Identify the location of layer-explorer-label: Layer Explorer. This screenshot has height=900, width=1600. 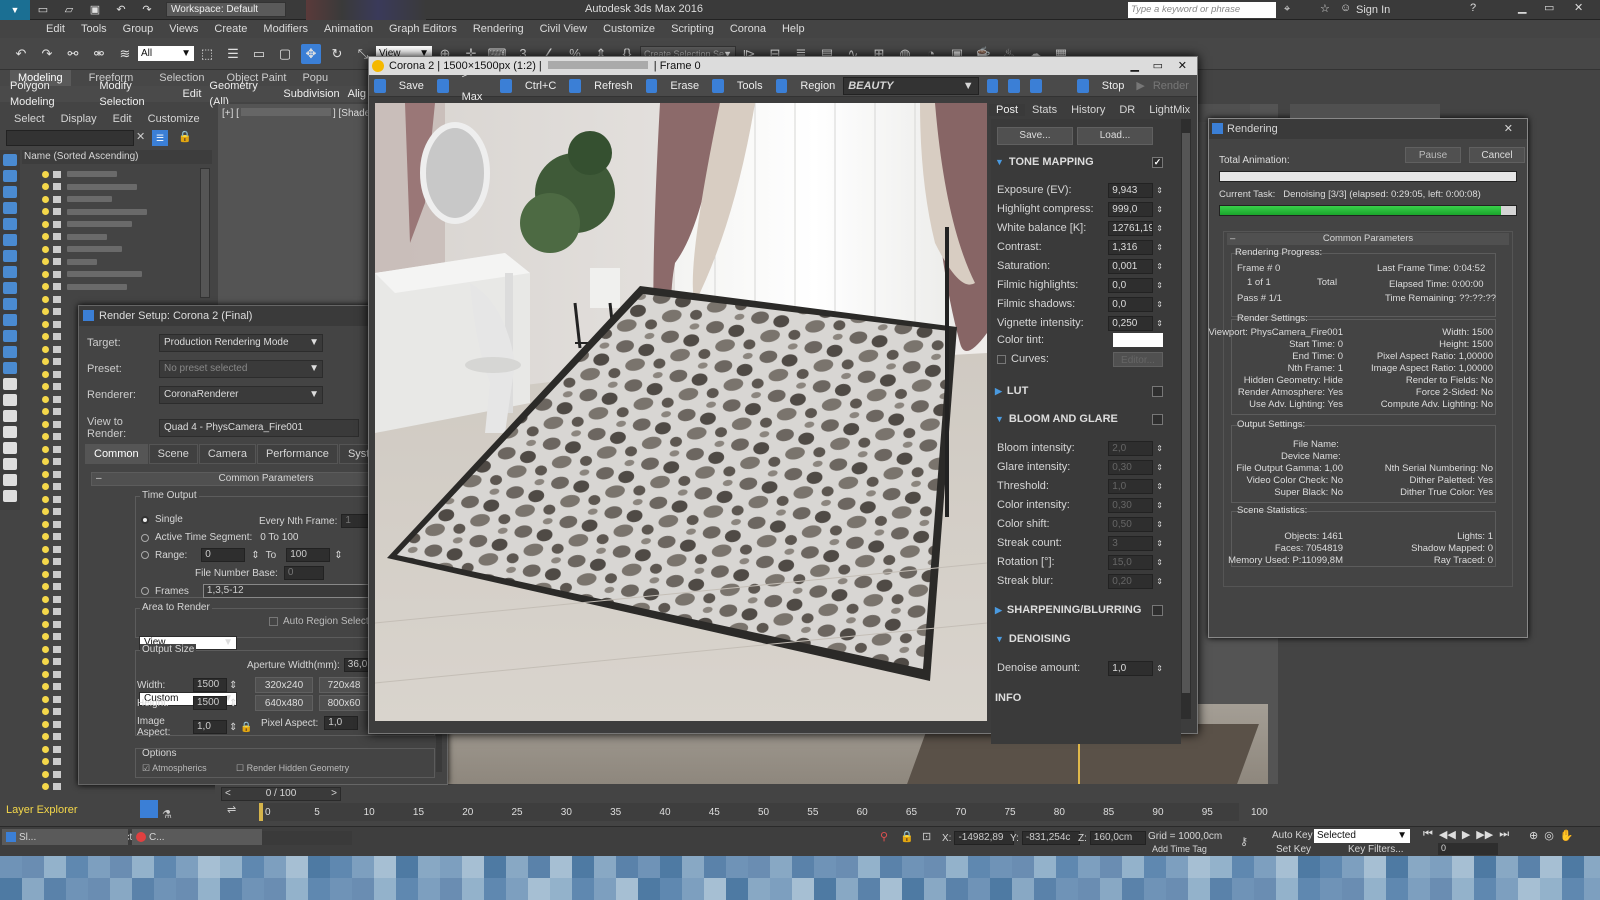
(42, 810).